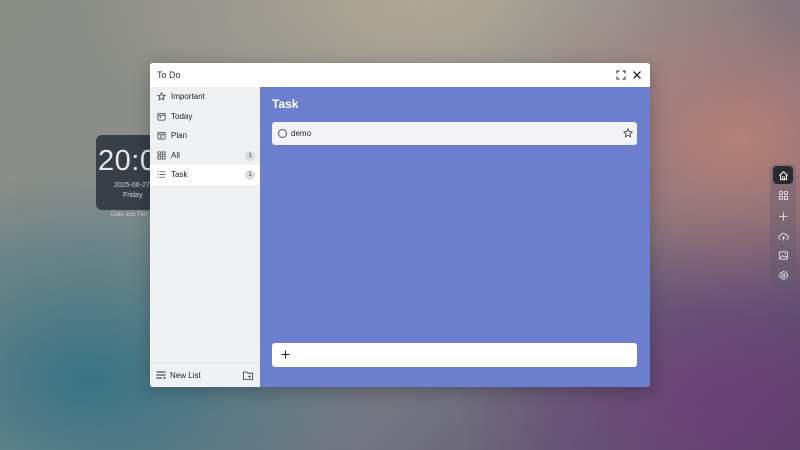  Describe the element at coordinates (175, 155) in the screenshot. I see `sidebar-item-label: All` at that location.